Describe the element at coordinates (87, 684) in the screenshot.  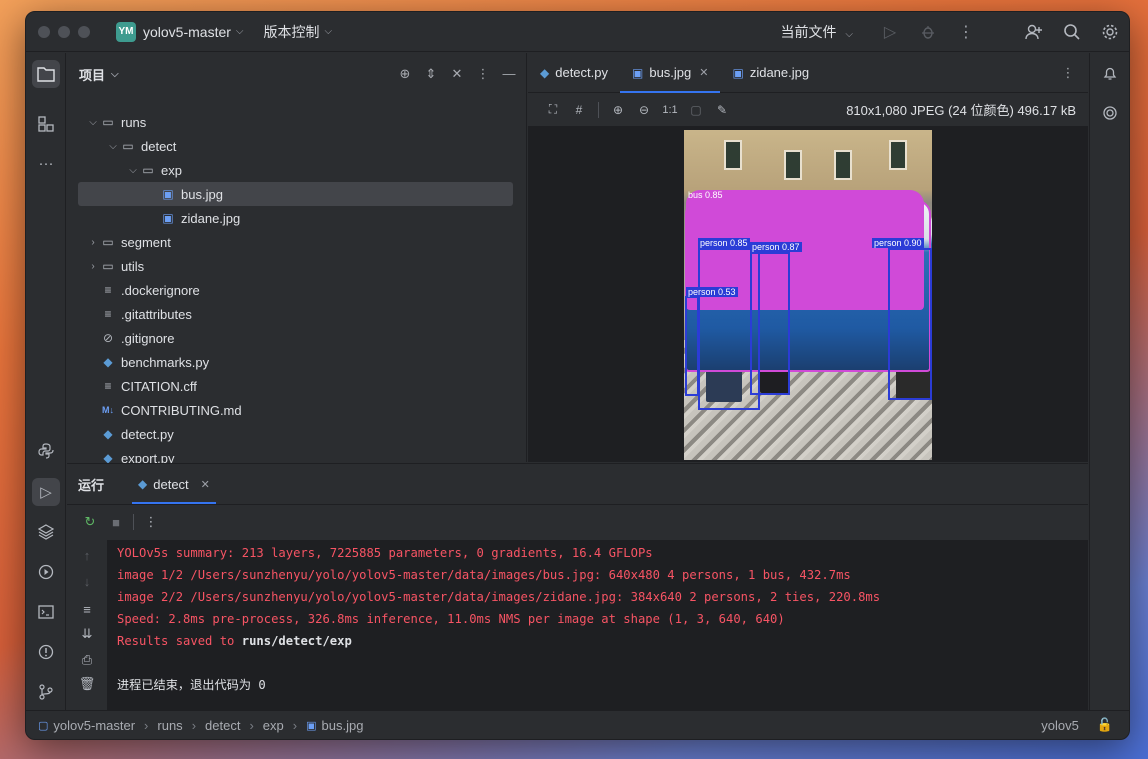
I see `trash-icon: 🗑` at that location.